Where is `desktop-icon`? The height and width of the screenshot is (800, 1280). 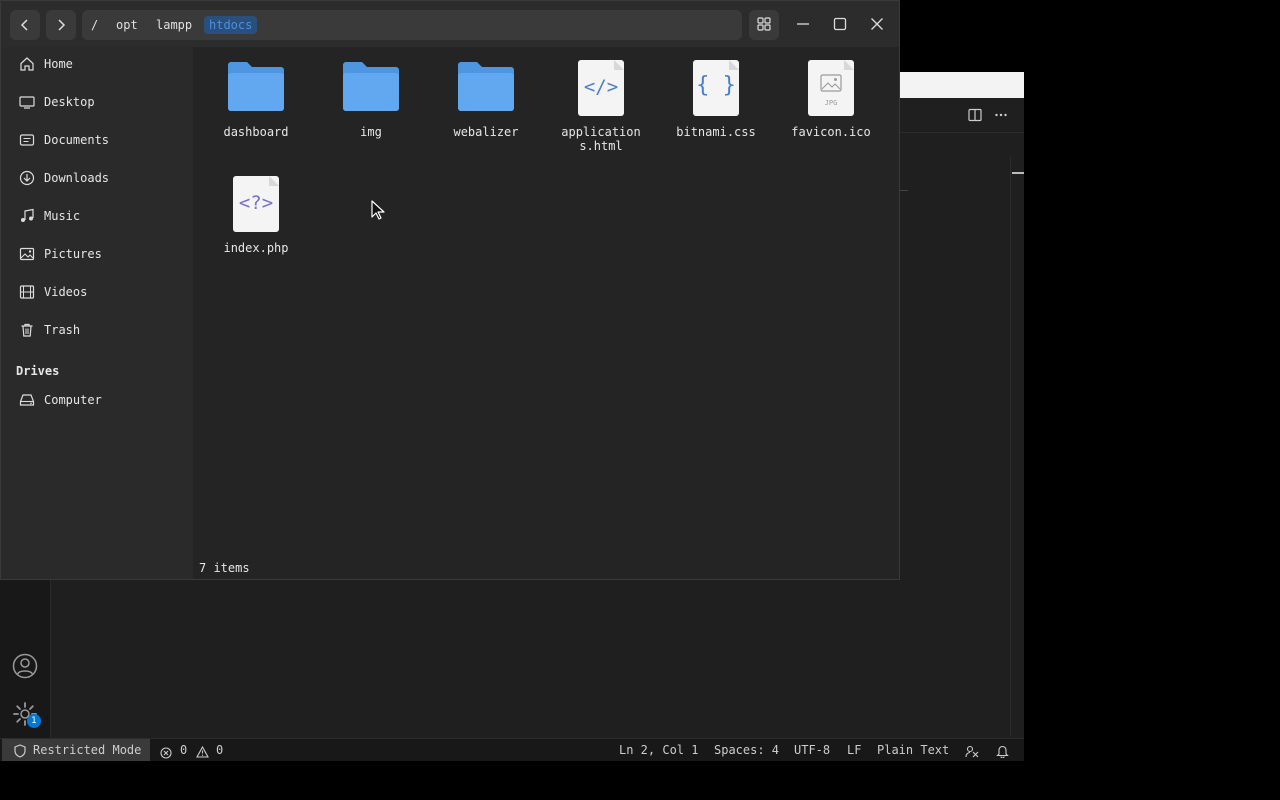
desktop-icon is located at coordinates (27, 102).